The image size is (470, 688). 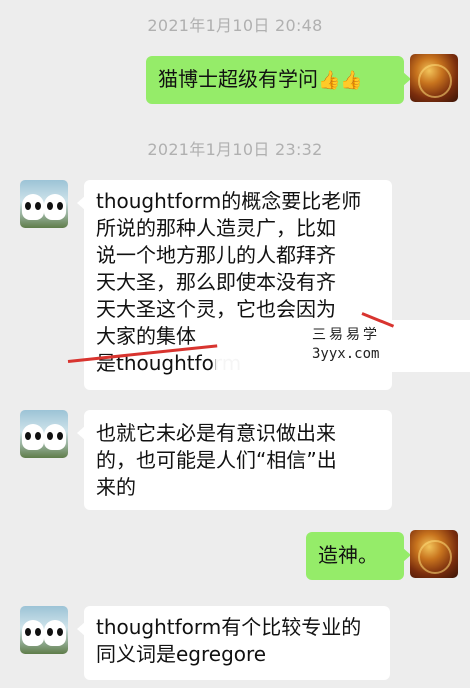 I want to click on message-line: thoughtform有个比较专业的, so click(x=229, y=627).